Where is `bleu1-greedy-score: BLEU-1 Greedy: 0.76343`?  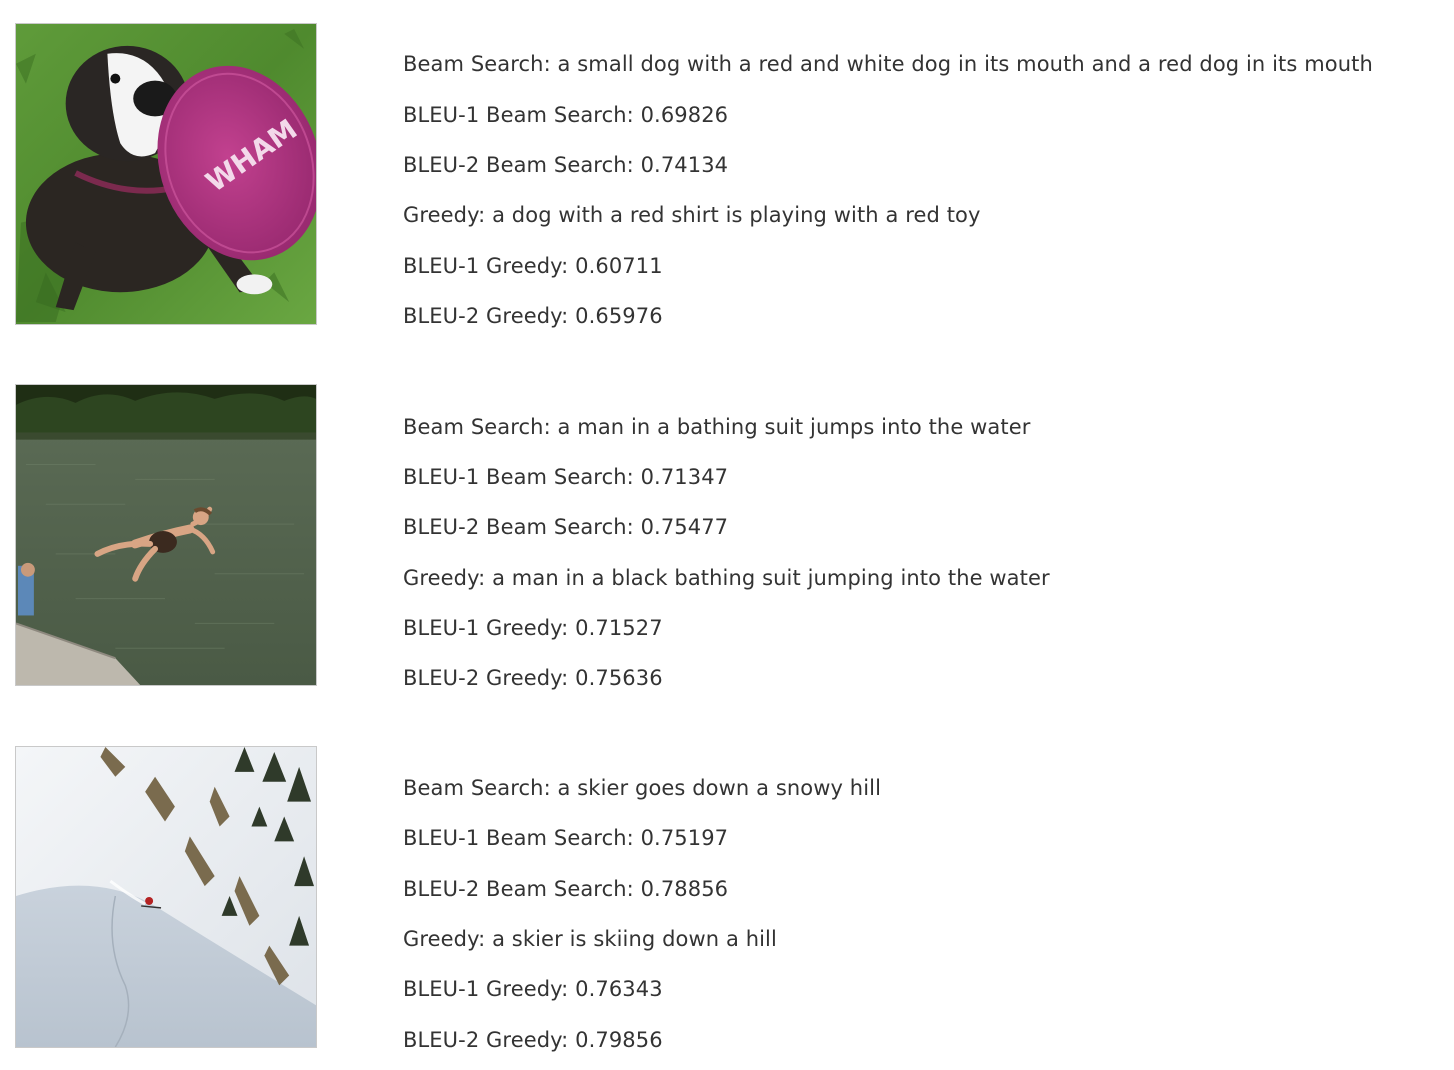 bleu1-greedy-score: BLEU-1 Greedy: 0.76343 is located at coordinates (533, 989).